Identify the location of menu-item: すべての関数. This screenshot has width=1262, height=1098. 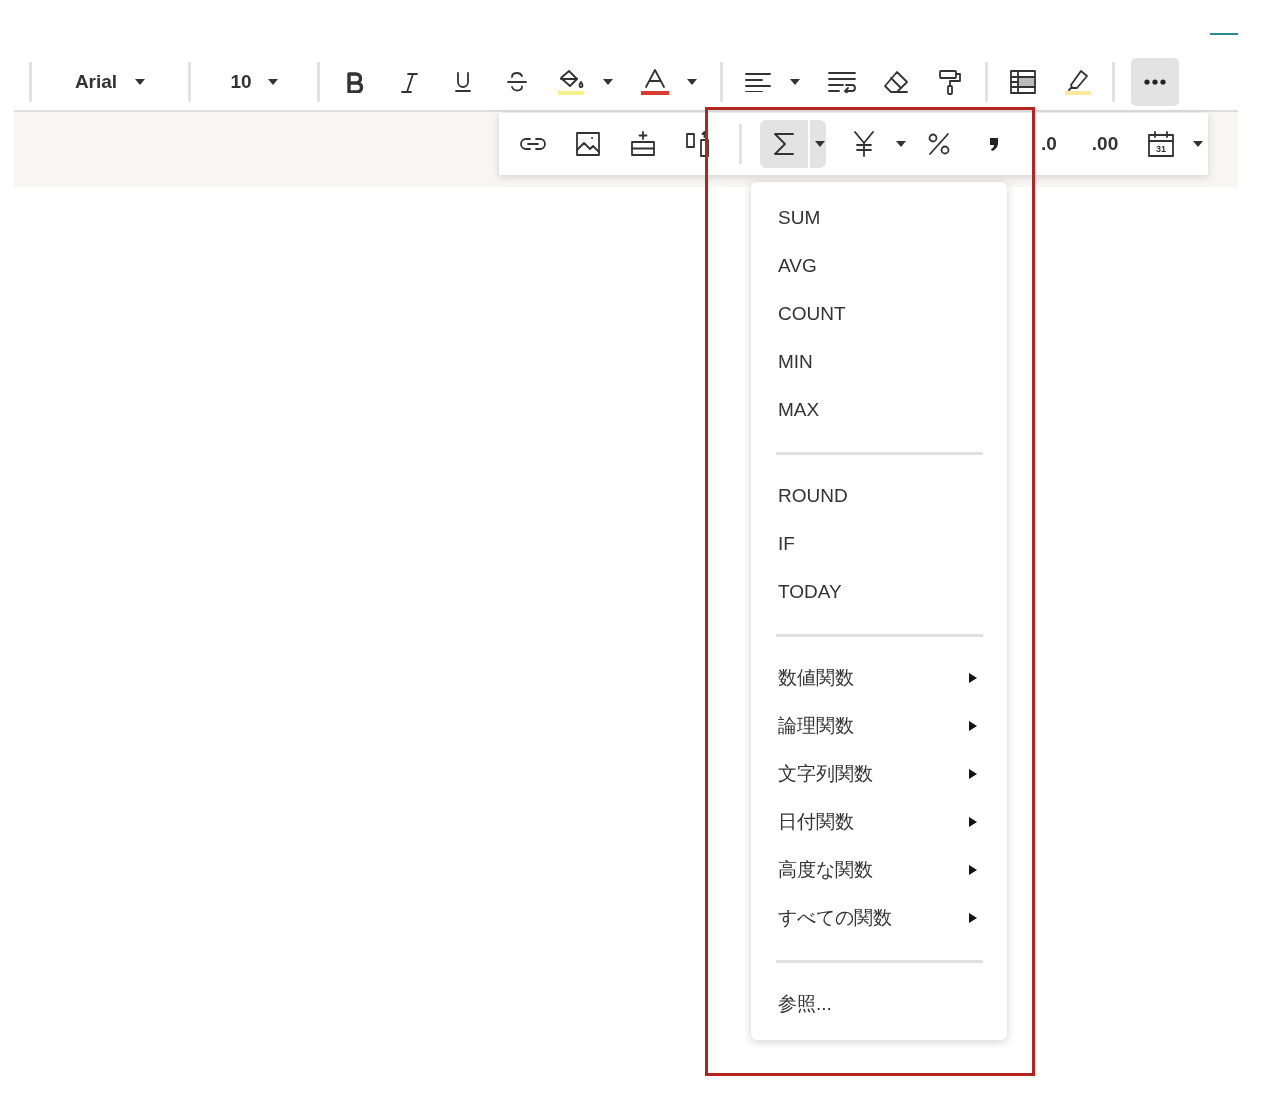
(879, 918).